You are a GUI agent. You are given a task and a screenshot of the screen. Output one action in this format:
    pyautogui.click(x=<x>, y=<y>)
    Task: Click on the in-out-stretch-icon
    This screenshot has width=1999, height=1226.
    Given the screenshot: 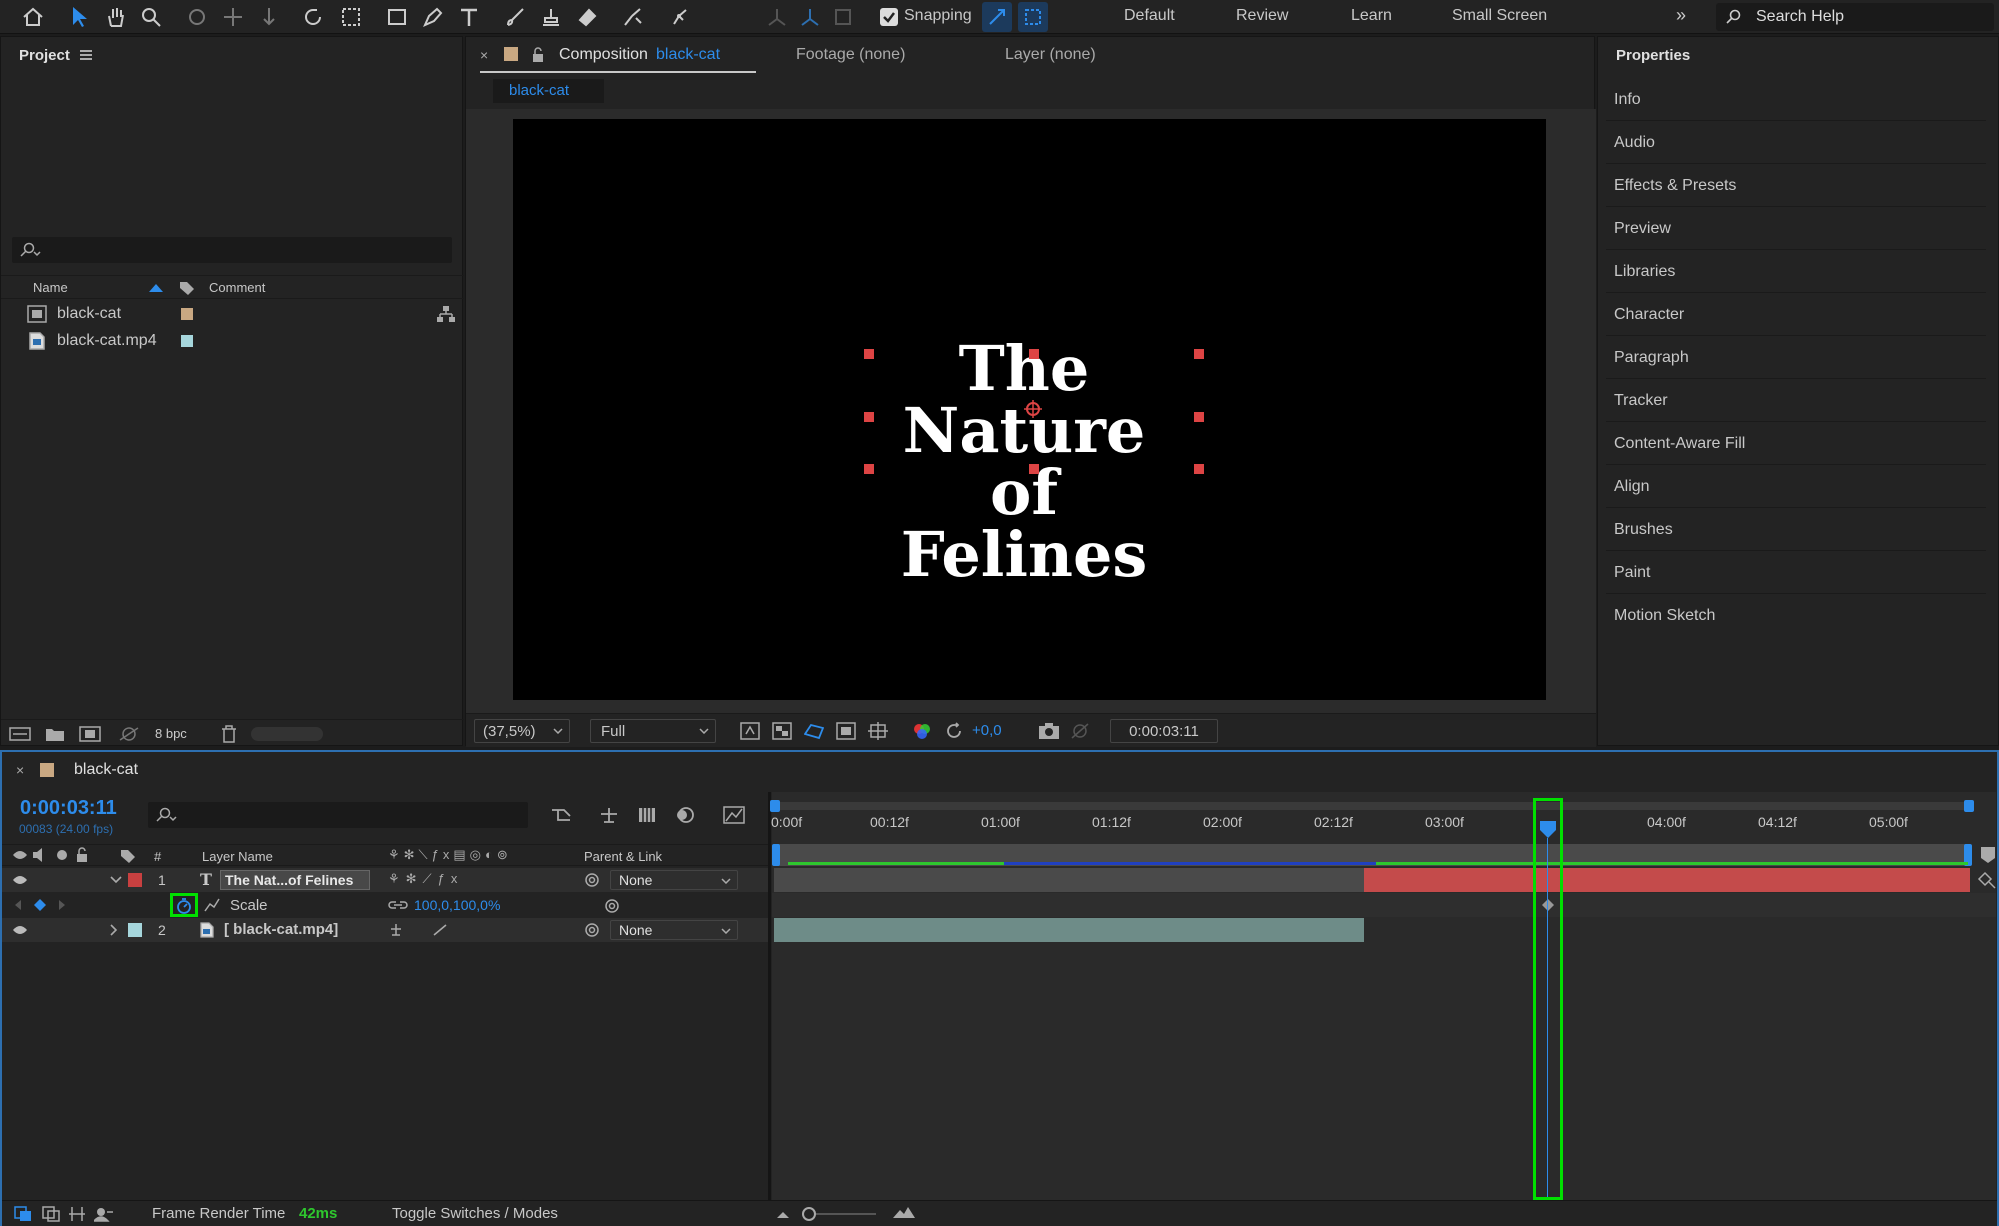 What is the action you would take?
    pyautogui.click(x=77, y=1214)
    